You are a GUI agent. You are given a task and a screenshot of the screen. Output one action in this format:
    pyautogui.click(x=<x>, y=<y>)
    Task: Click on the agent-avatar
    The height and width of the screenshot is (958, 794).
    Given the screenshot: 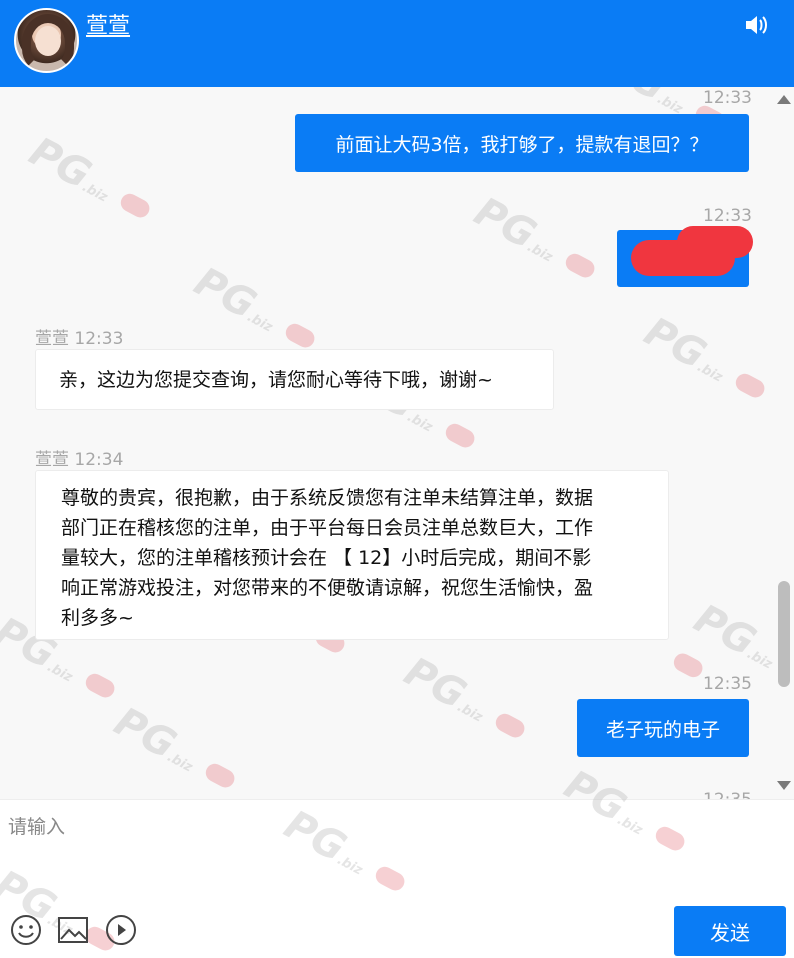 What is the action you would take?
    pyautogui.click(x=46, y=40)
    